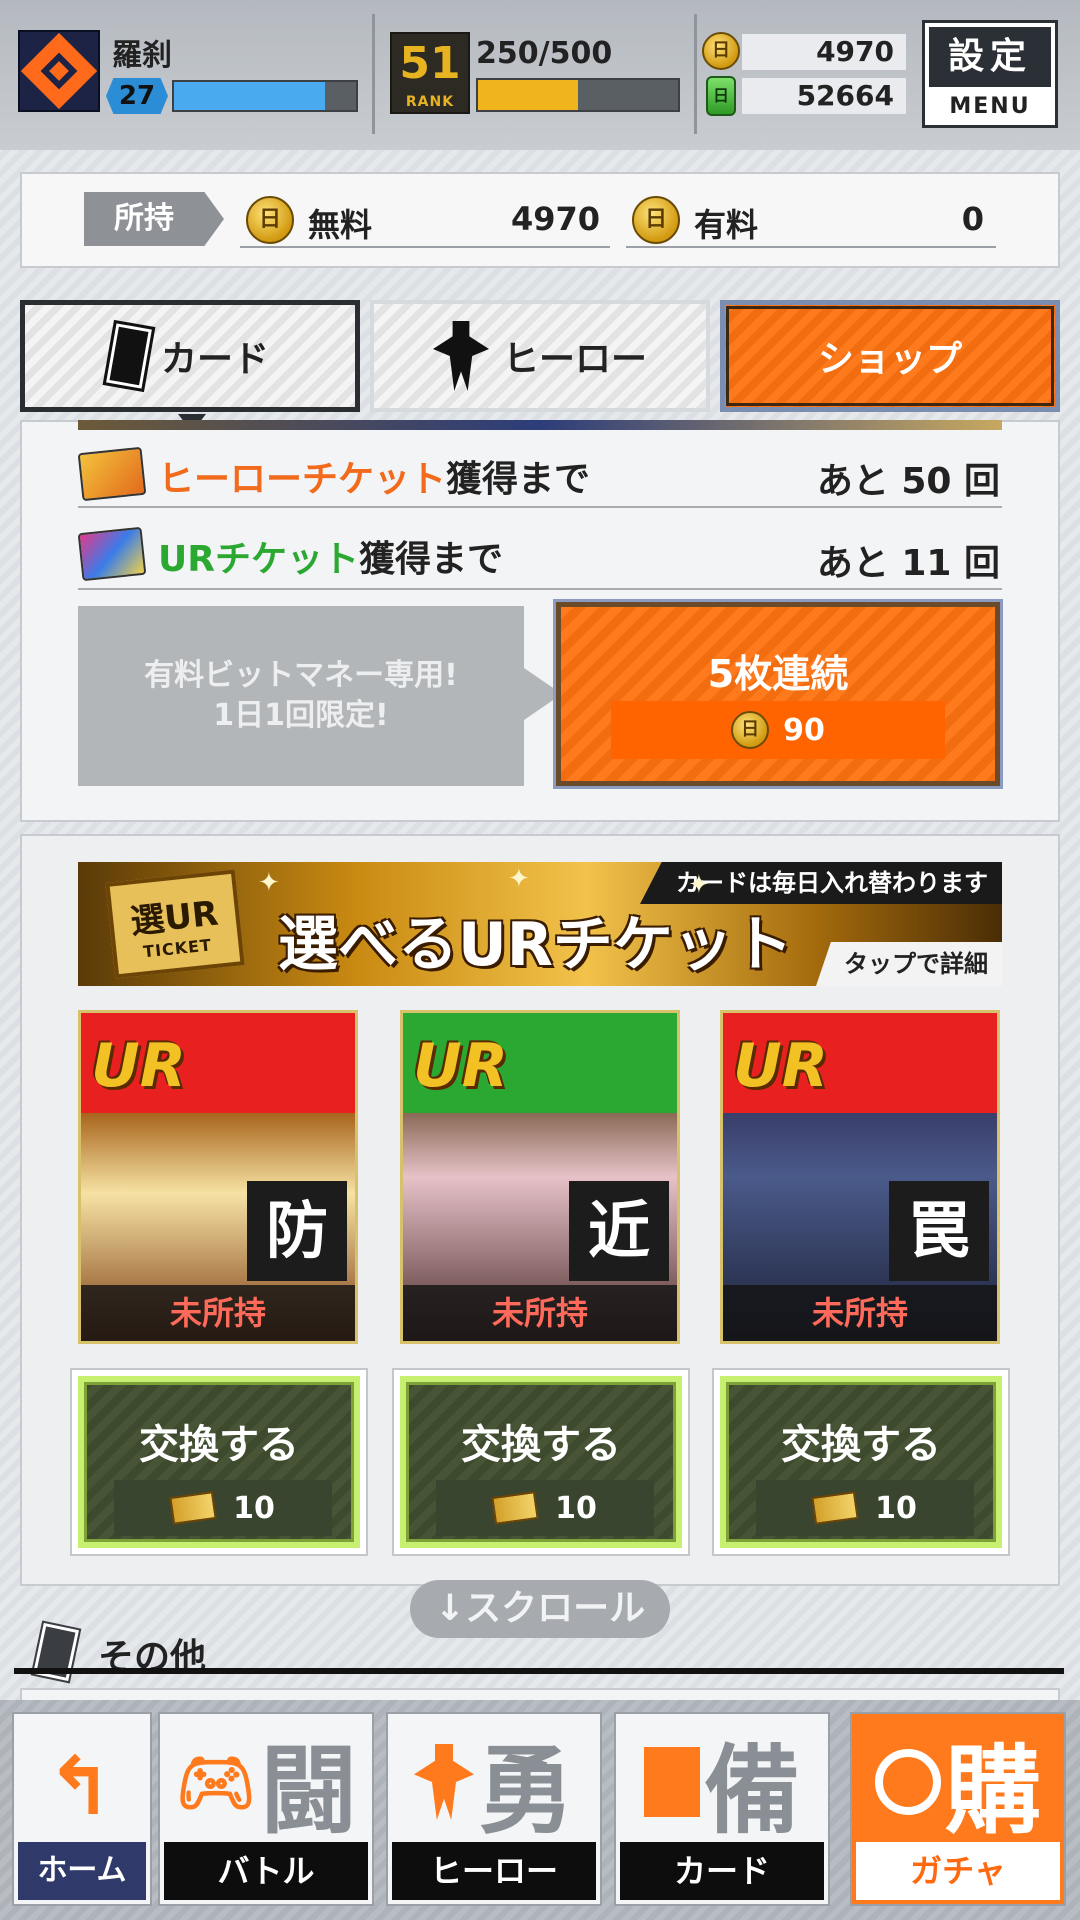 Image resolution: width=1080 pixels, height=1920 pixels. What do you see at coordinates (860, 1177) in the screenshot?
I see `ur-card-trap: UR 罠 未所持` at bounding box center [860, 1177].